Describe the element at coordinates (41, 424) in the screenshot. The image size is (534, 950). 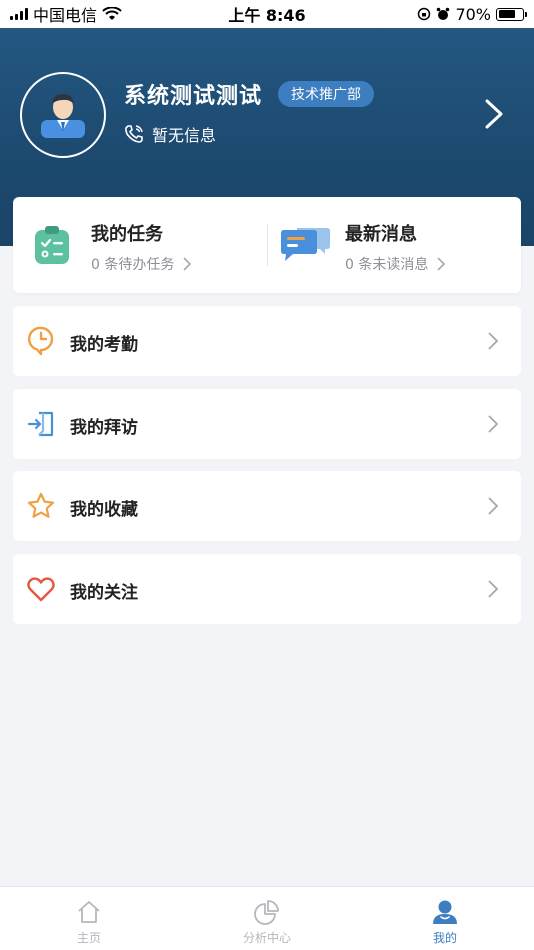
I see `enter-door-icon` at that location.